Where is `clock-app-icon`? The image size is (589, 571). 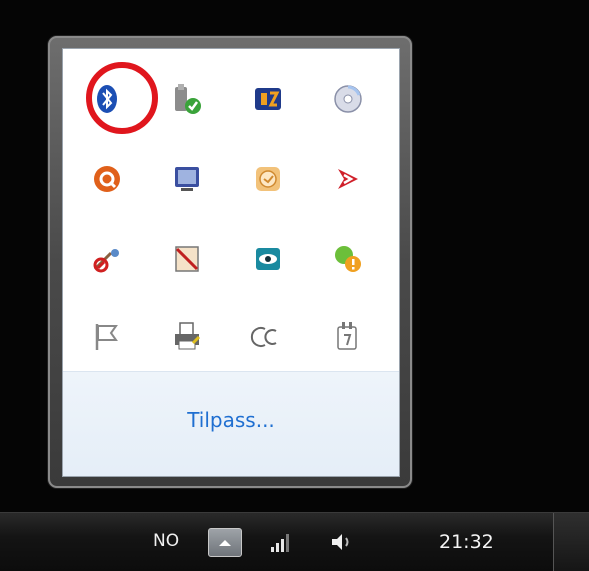 clock-app-icon is located at coordinates (268, 179).